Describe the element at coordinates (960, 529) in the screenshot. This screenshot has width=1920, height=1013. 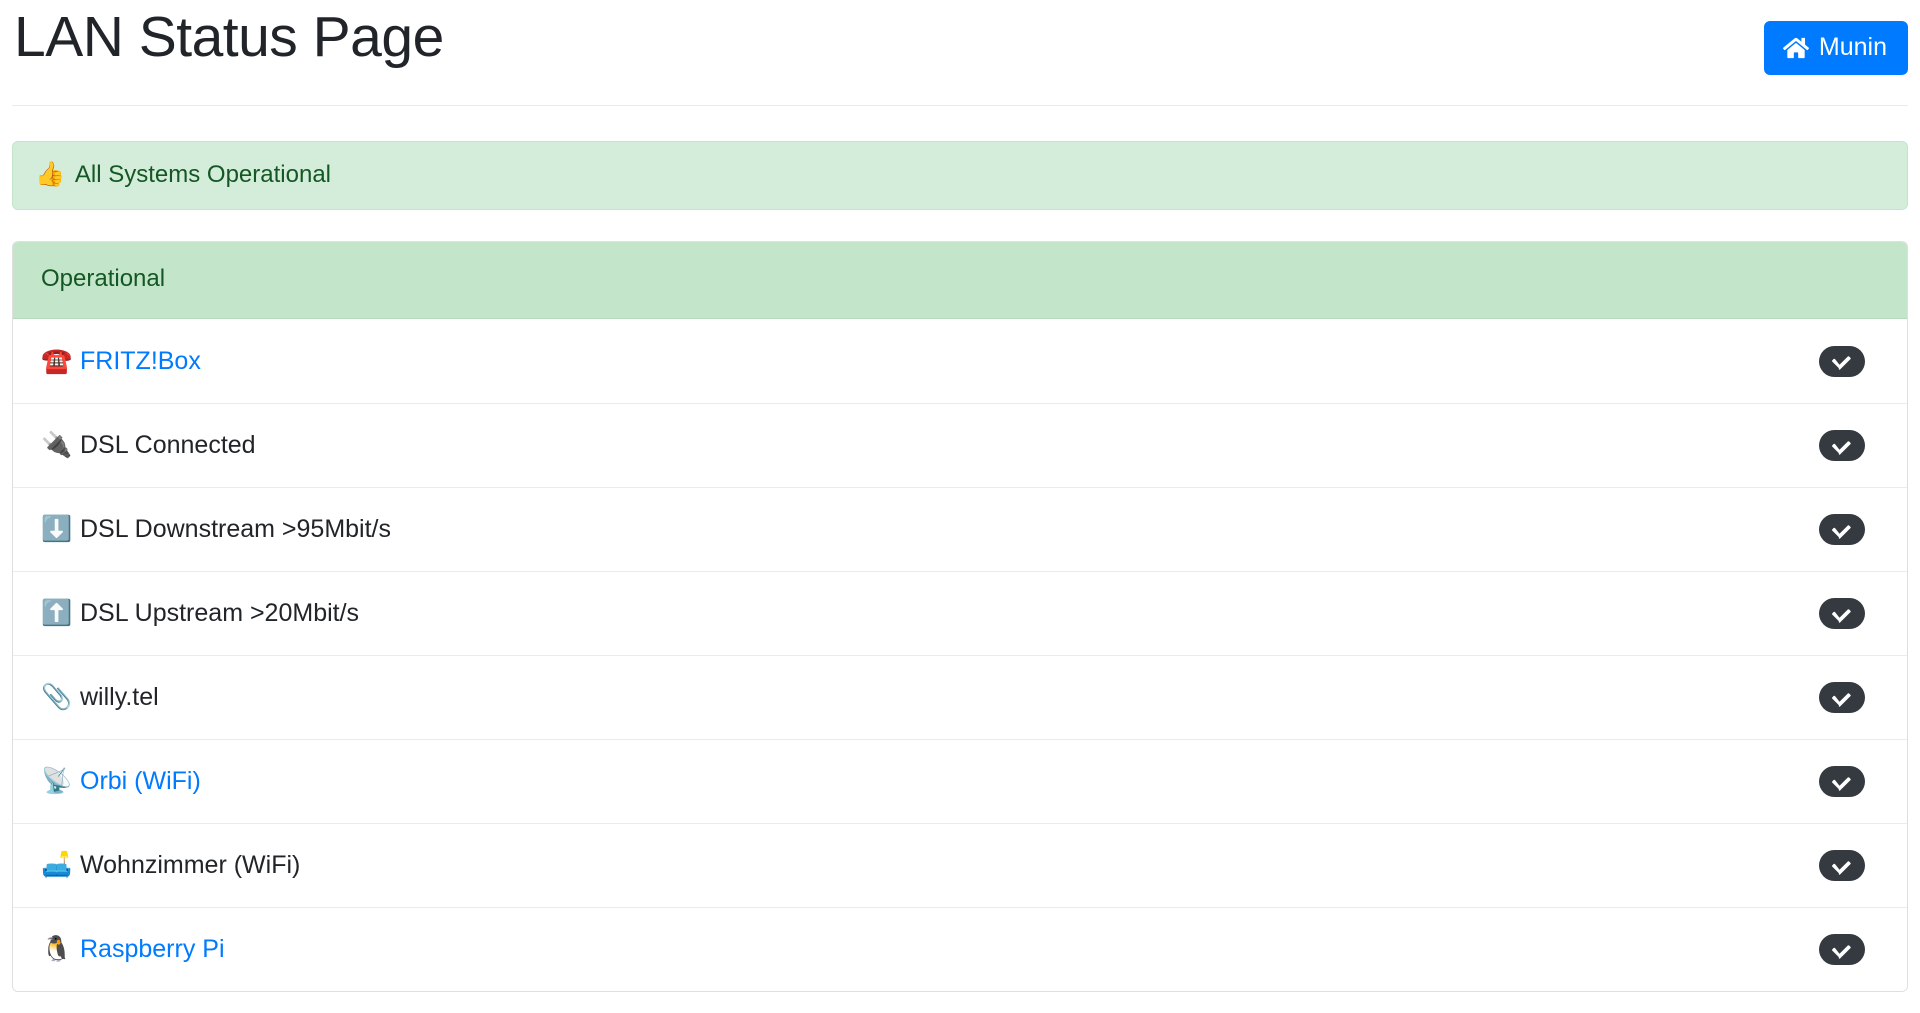
I see `list-item-dsl-downstream-95mbit-s: ⬇️ DSL Downstream >95Mbit/s` at that location.